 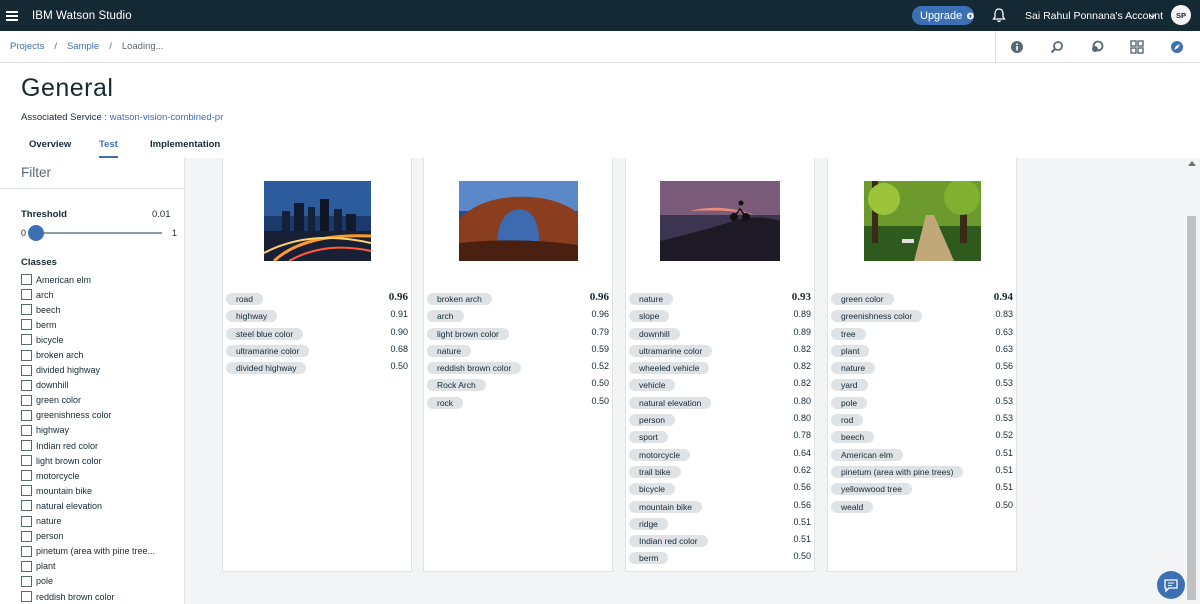 What do you see at coordinates (88, 521) in the screenshot?
I see `class-filter-item: nature` at bounding box center [88, 521].